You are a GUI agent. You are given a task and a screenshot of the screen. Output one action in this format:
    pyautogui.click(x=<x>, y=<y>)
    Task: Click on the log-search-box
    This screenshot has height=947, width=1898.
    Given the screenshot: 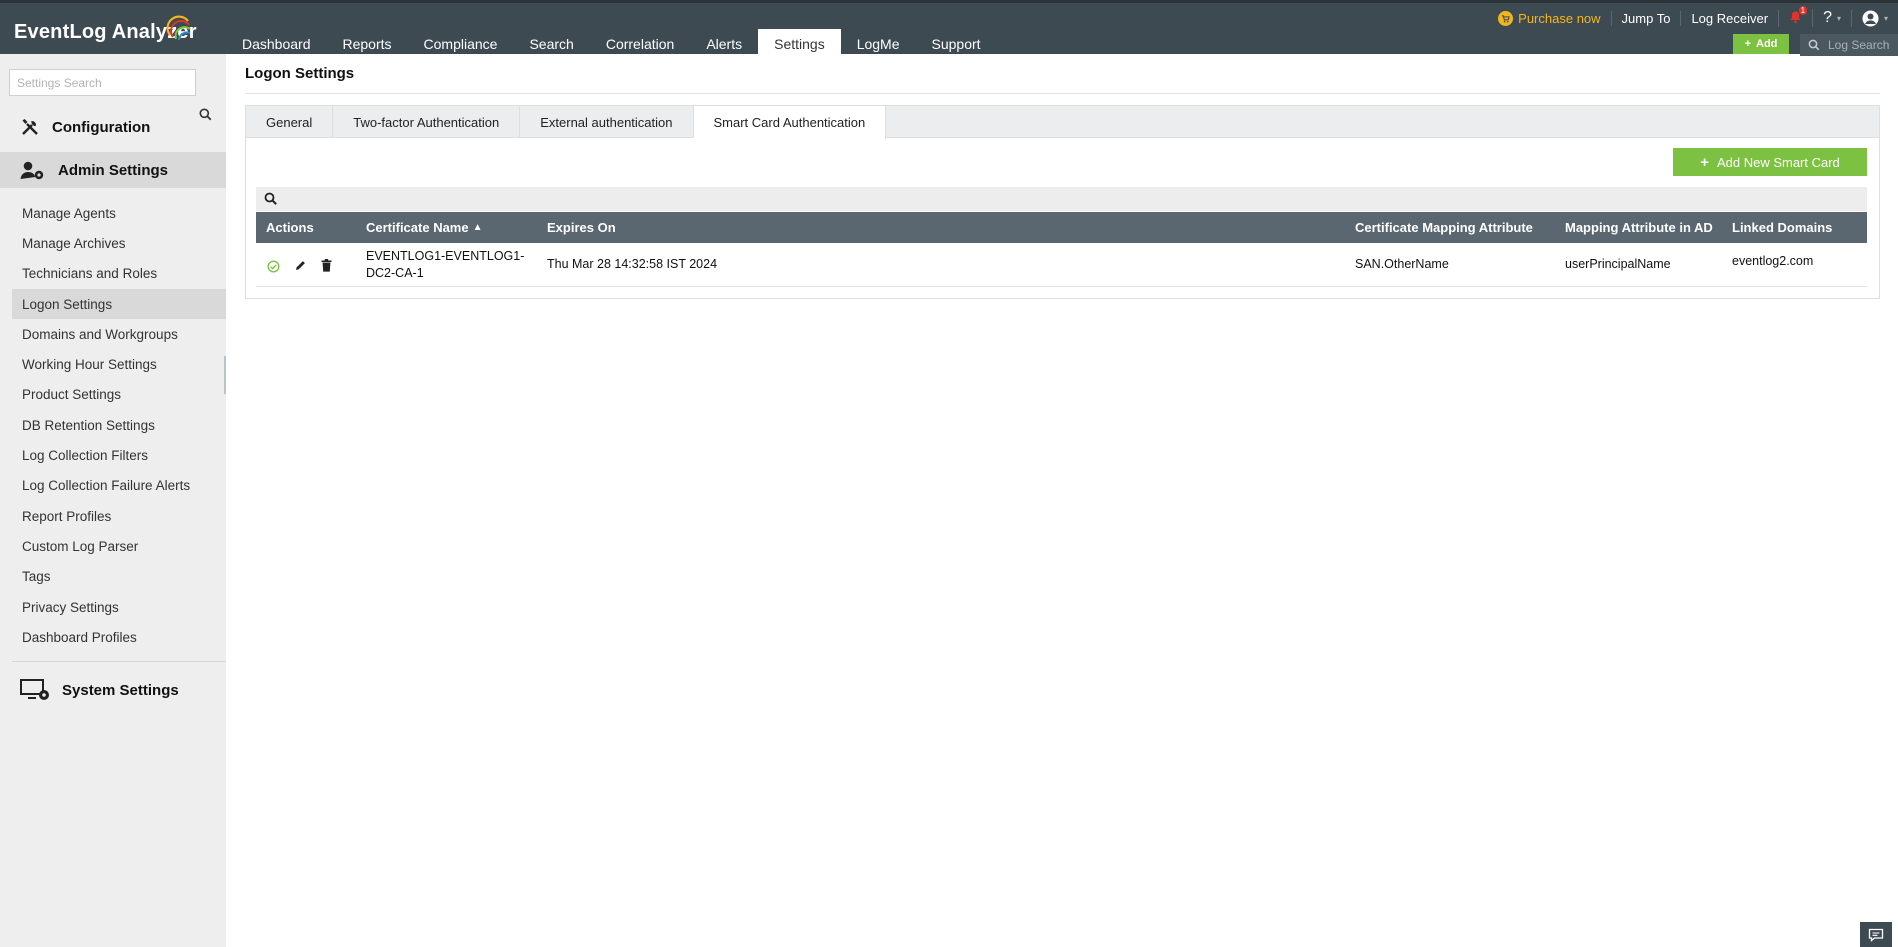 What is the action you would take?
    pyautogui.click(x=1849, y=45)
    